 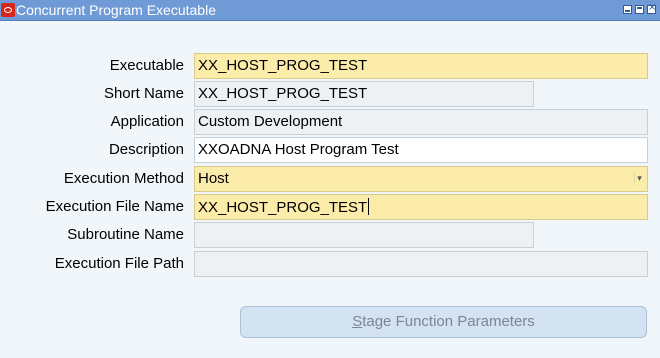 What do you see at coordinates (421, 207) in the screenshot?
I see `execution-file-name-field: XX_HOST_PROG_TEST` at bounding box center [421, 207].